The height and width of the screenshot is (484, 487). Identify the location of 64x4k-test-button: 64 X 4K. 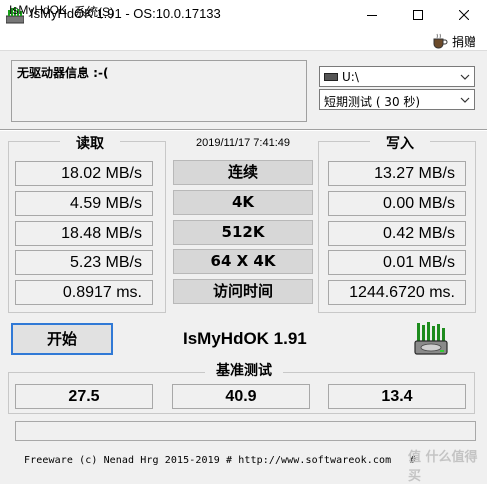
(243, 261).